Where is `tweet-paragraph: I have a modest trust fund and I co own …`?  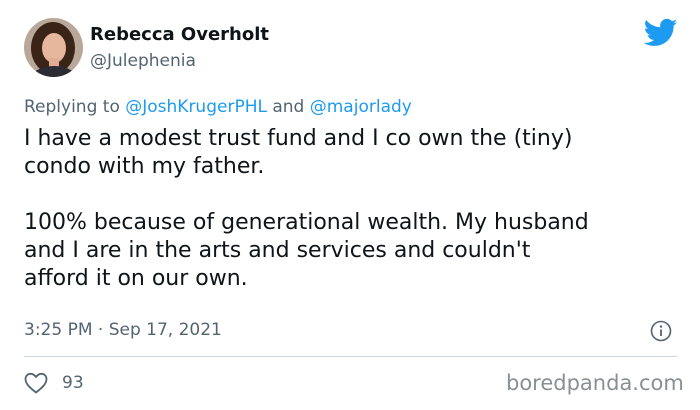
tweet-paragraph: I have a modest trust fund and I co own … is located at coordinates (354, 153).